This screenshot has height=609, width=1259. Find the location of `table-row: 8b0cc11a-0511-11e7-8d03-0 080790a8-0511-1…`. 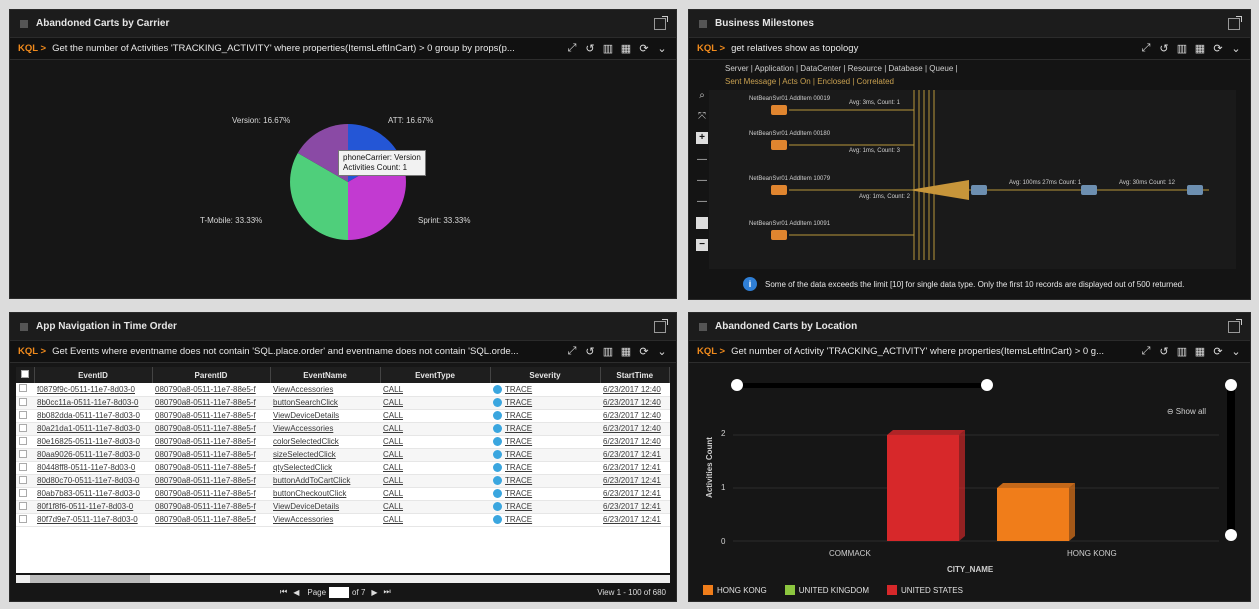

table-row: 8b0cc11a-0511-11e7-8d03-0 080790a8-0511-1… is located at coordinates (343, 403).